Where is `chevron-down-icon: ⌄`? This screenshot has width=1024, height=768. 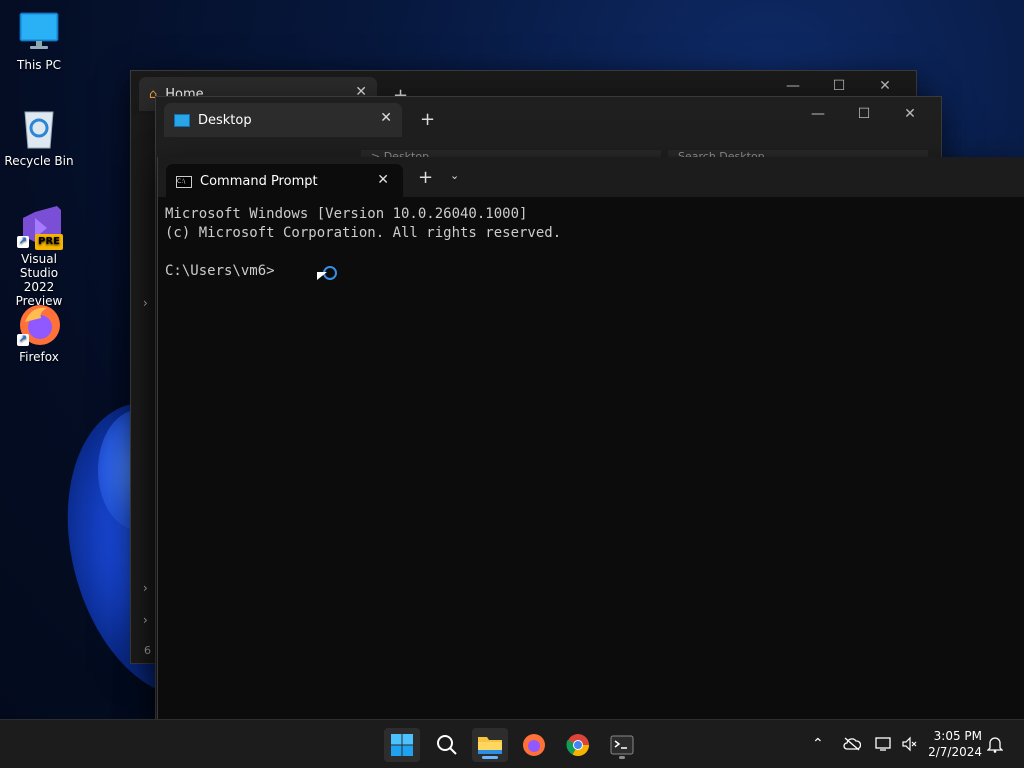
chevron-down-icon: ⌄ is located at coordinates (454, 175).